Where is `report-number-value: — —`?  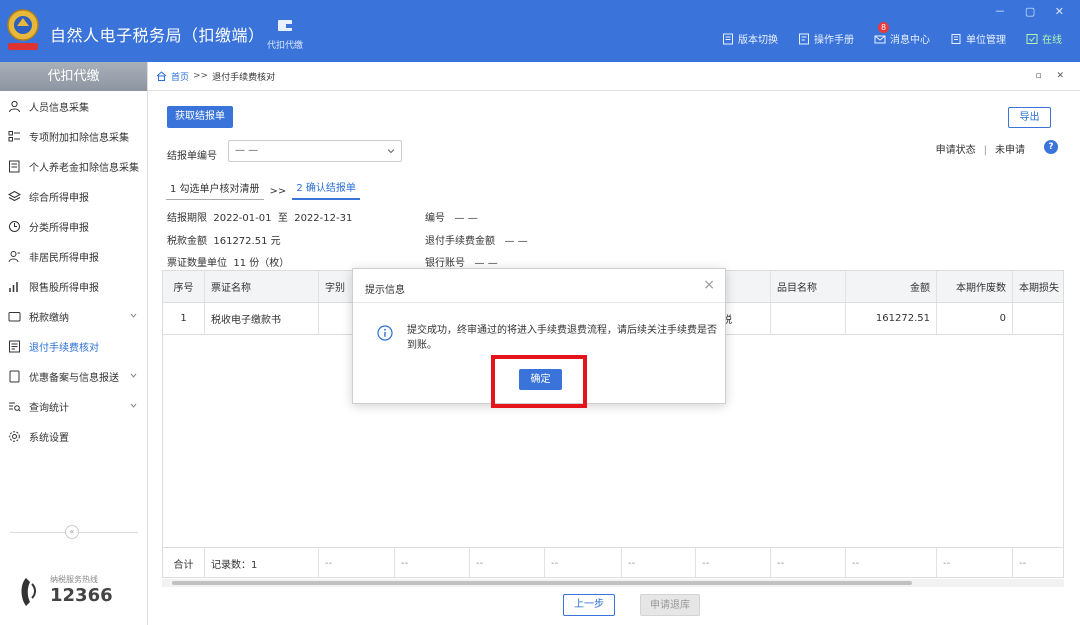 report-number-value: — — is located at coordinates (247, 150).